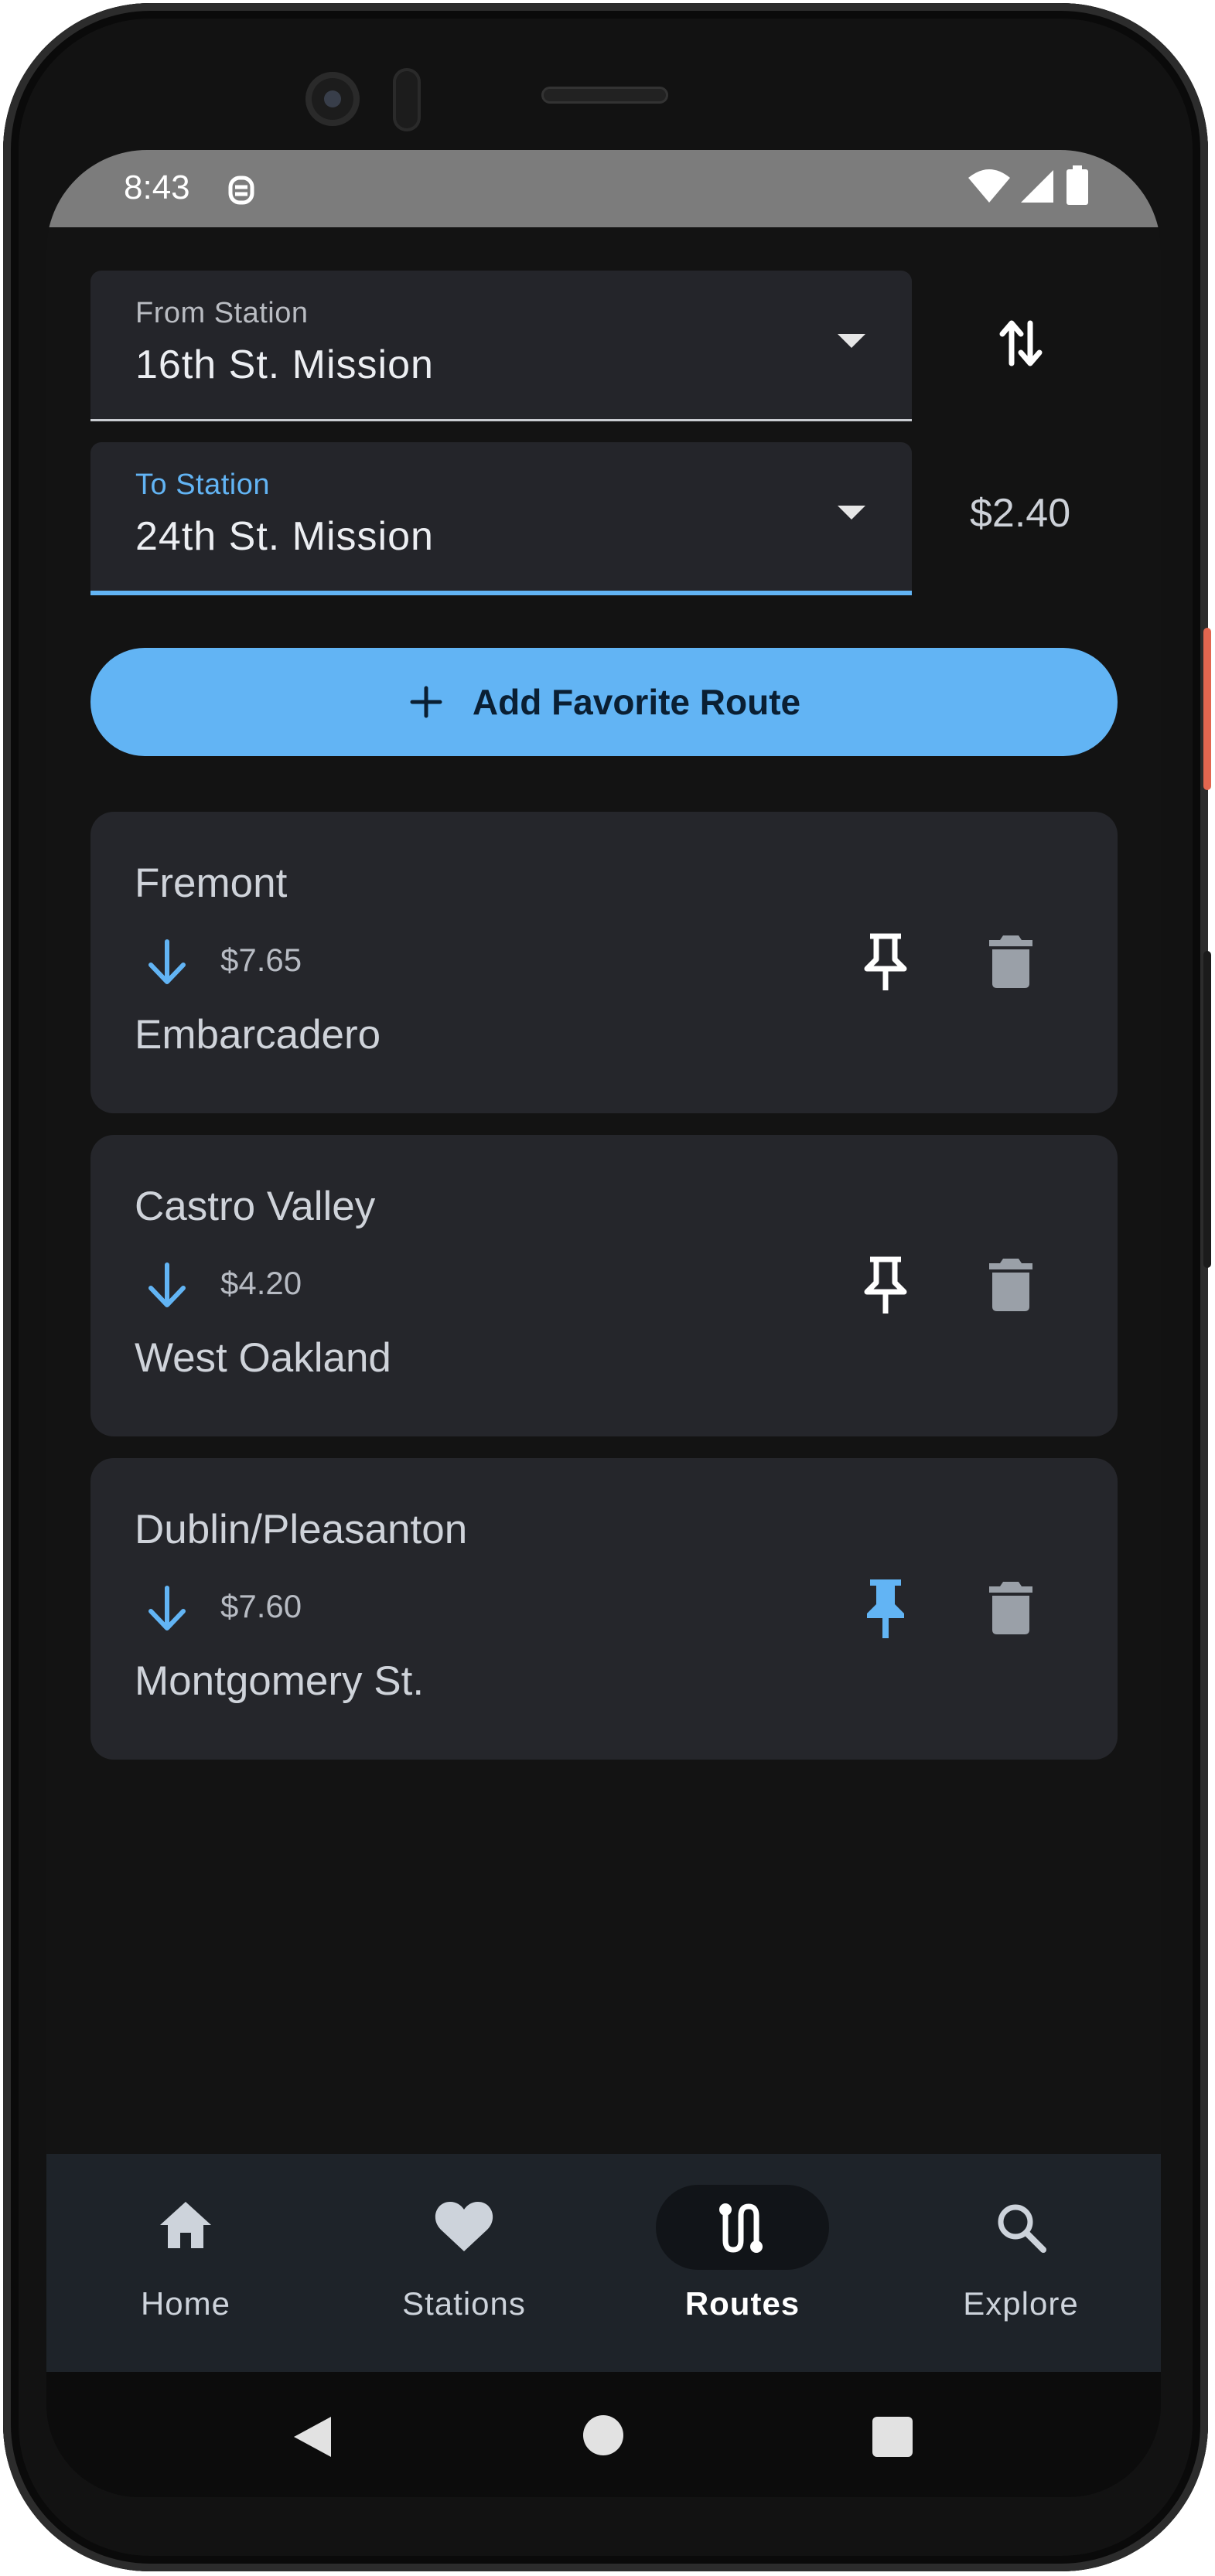 This screenshot has height=2576, width=1215. Describe the element at coordinates (742, 2303) in the screenshot. I see `nav-label-routes: Routes` at that location.